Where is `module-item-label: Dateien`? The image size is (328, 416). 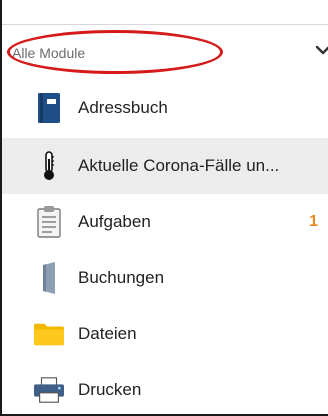
module-item-label: Dateien is located at coordinates (107, 333).